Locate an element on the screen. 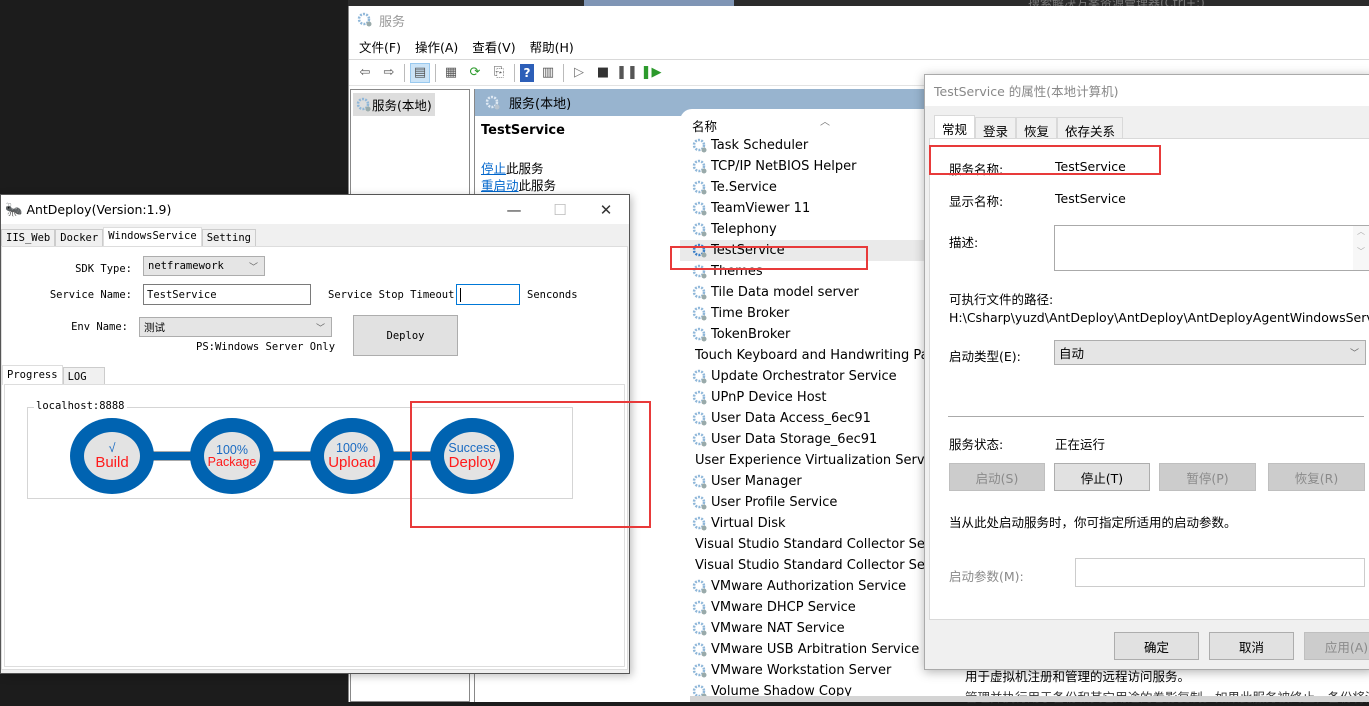  tab-logon: 登录 is located at coordinates (996, 128).